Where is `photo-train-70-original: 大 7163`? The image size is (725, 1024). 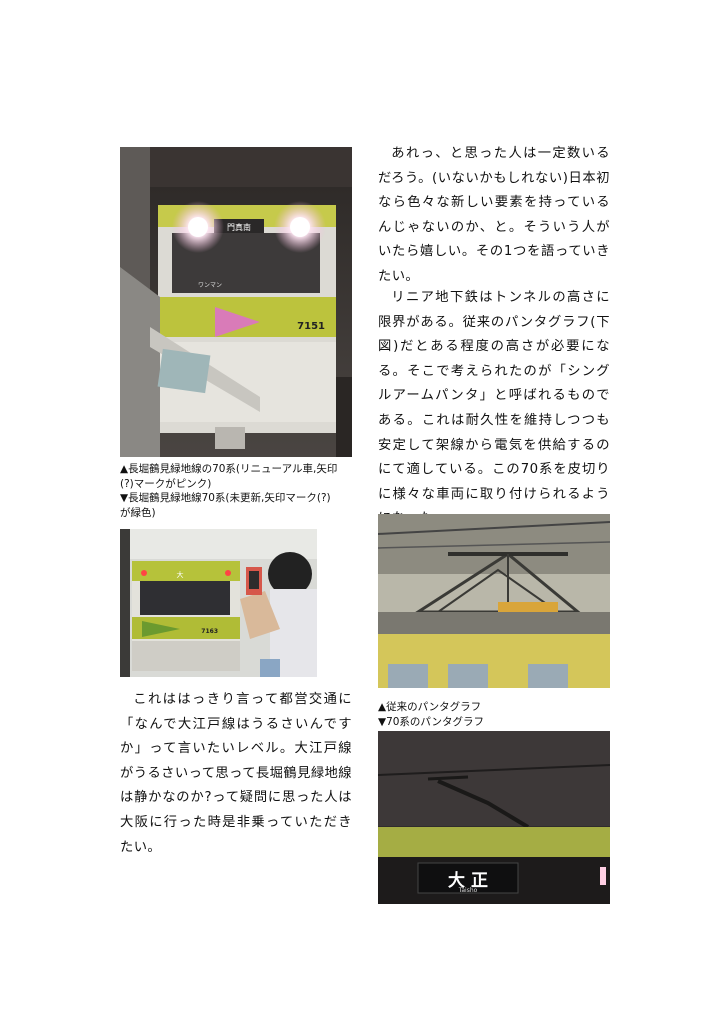
photo-train-70-original: 大 7163 is located at coordinates (218, 603).